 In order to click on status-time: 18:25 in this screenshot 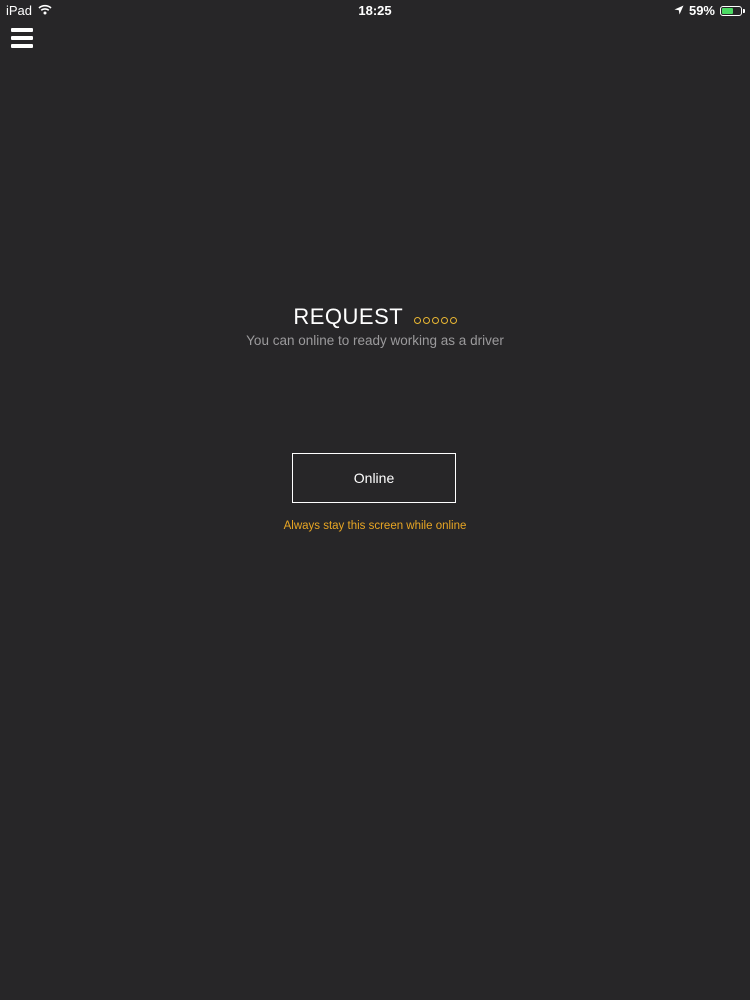, I will do `click(375, 10)`.